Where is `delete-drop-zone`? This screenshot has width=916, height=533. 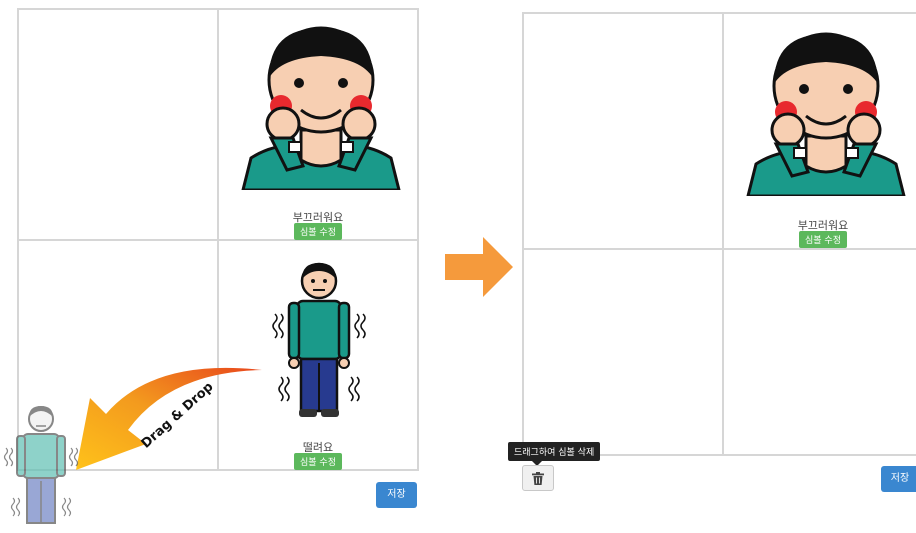
delete-drop-zone is located at coordinates (538, 478).